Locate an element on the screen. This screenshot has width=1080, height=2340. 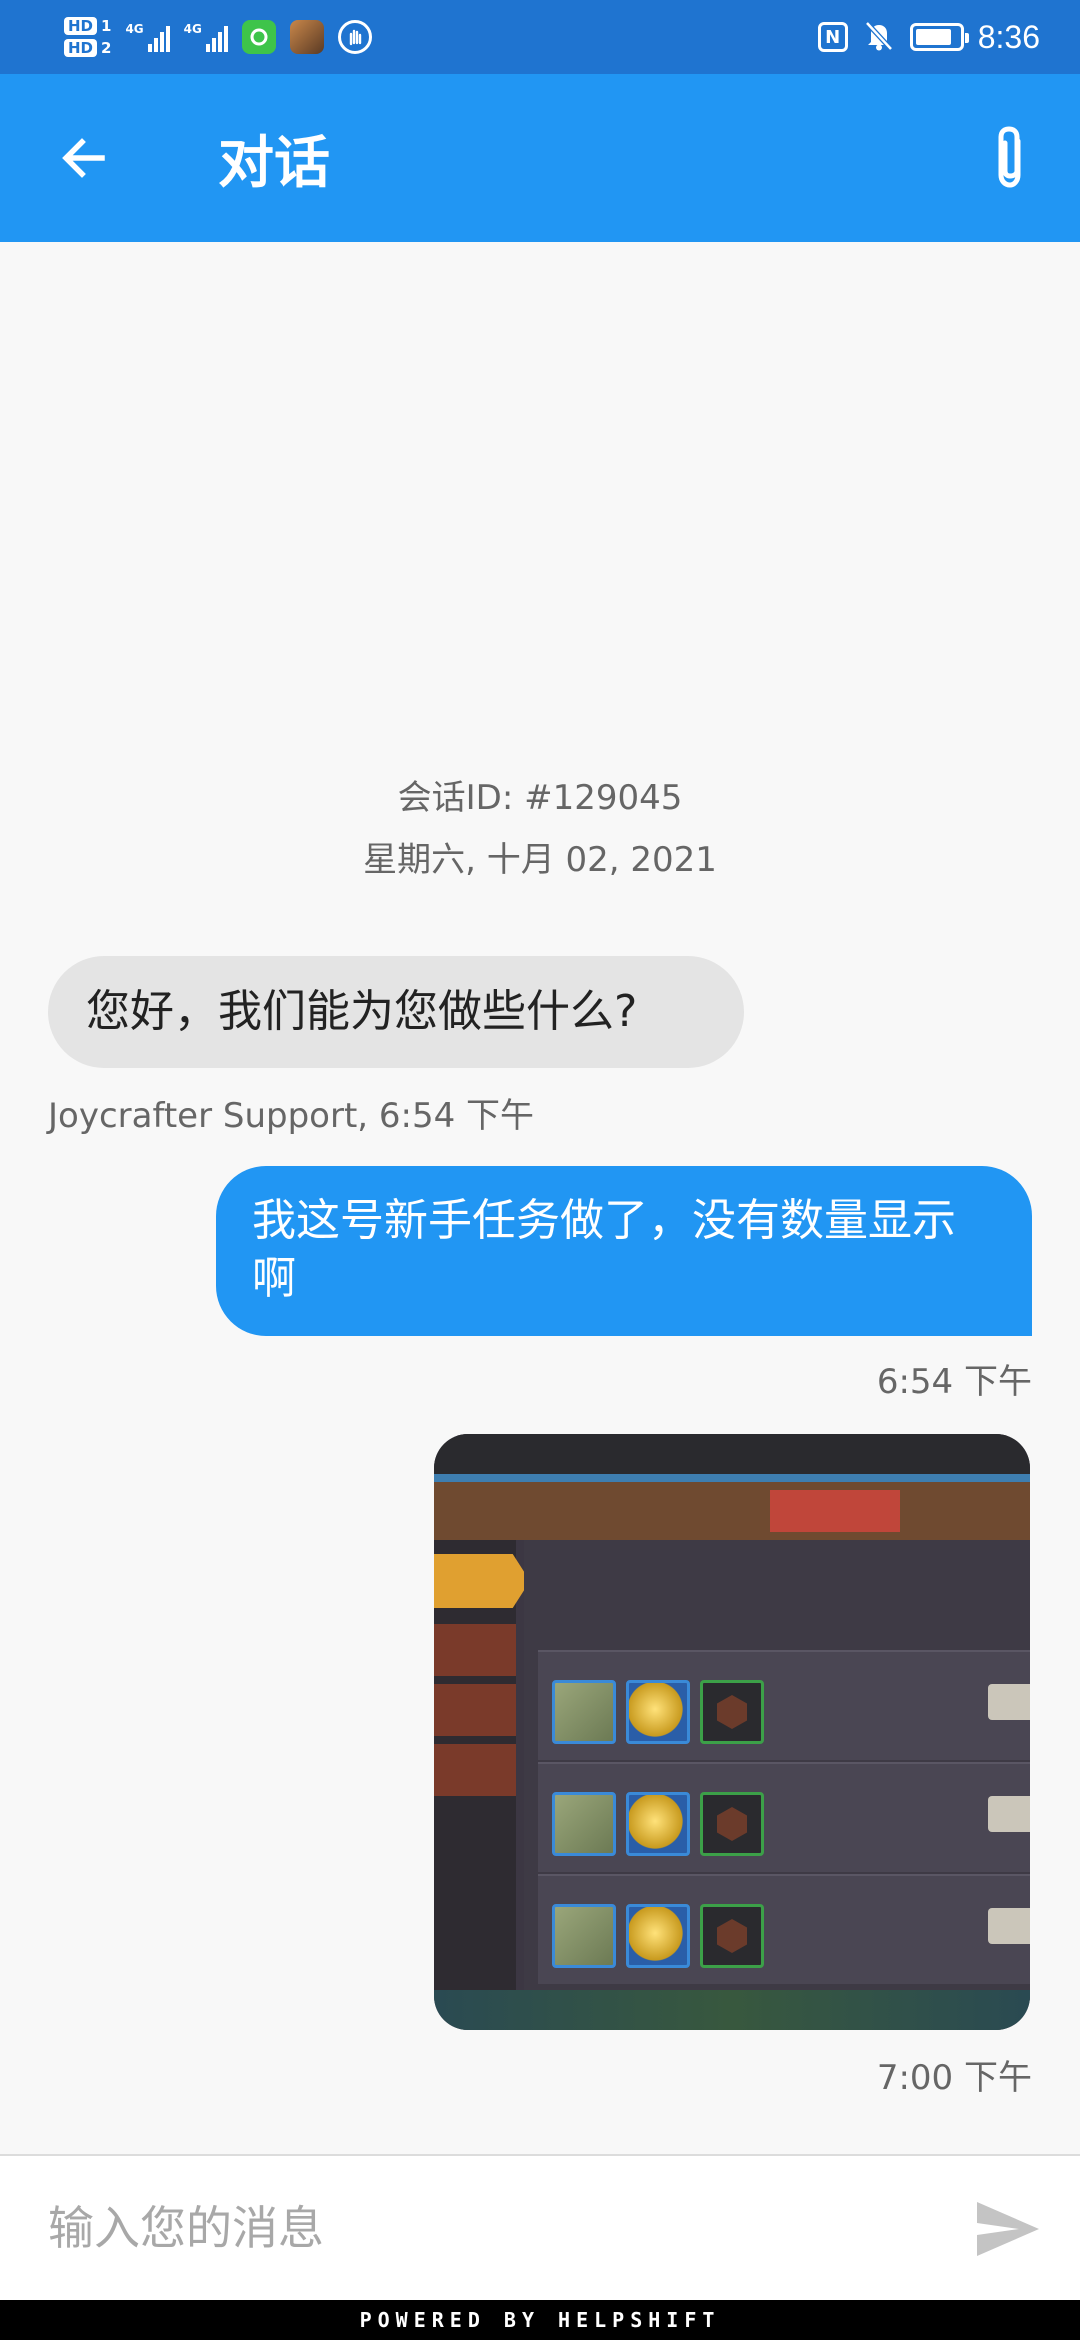
message-input is located at coordinates (488, 2228).